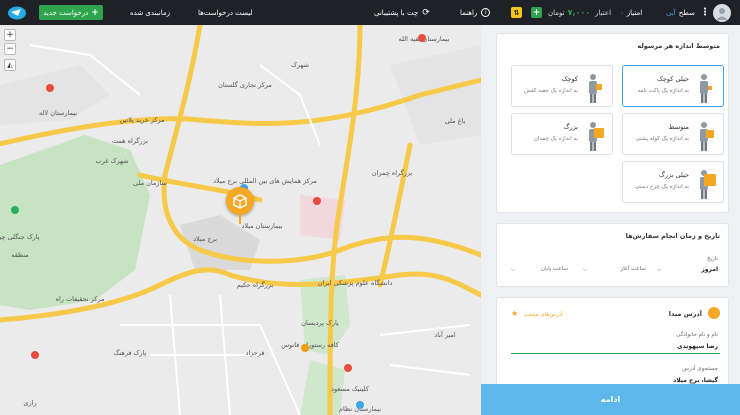  What do you see at coordinates (555, 139) in the screenshot?
I see `size-option-desc: به اندازه یک چمدان` at bounding box center [555, 139].